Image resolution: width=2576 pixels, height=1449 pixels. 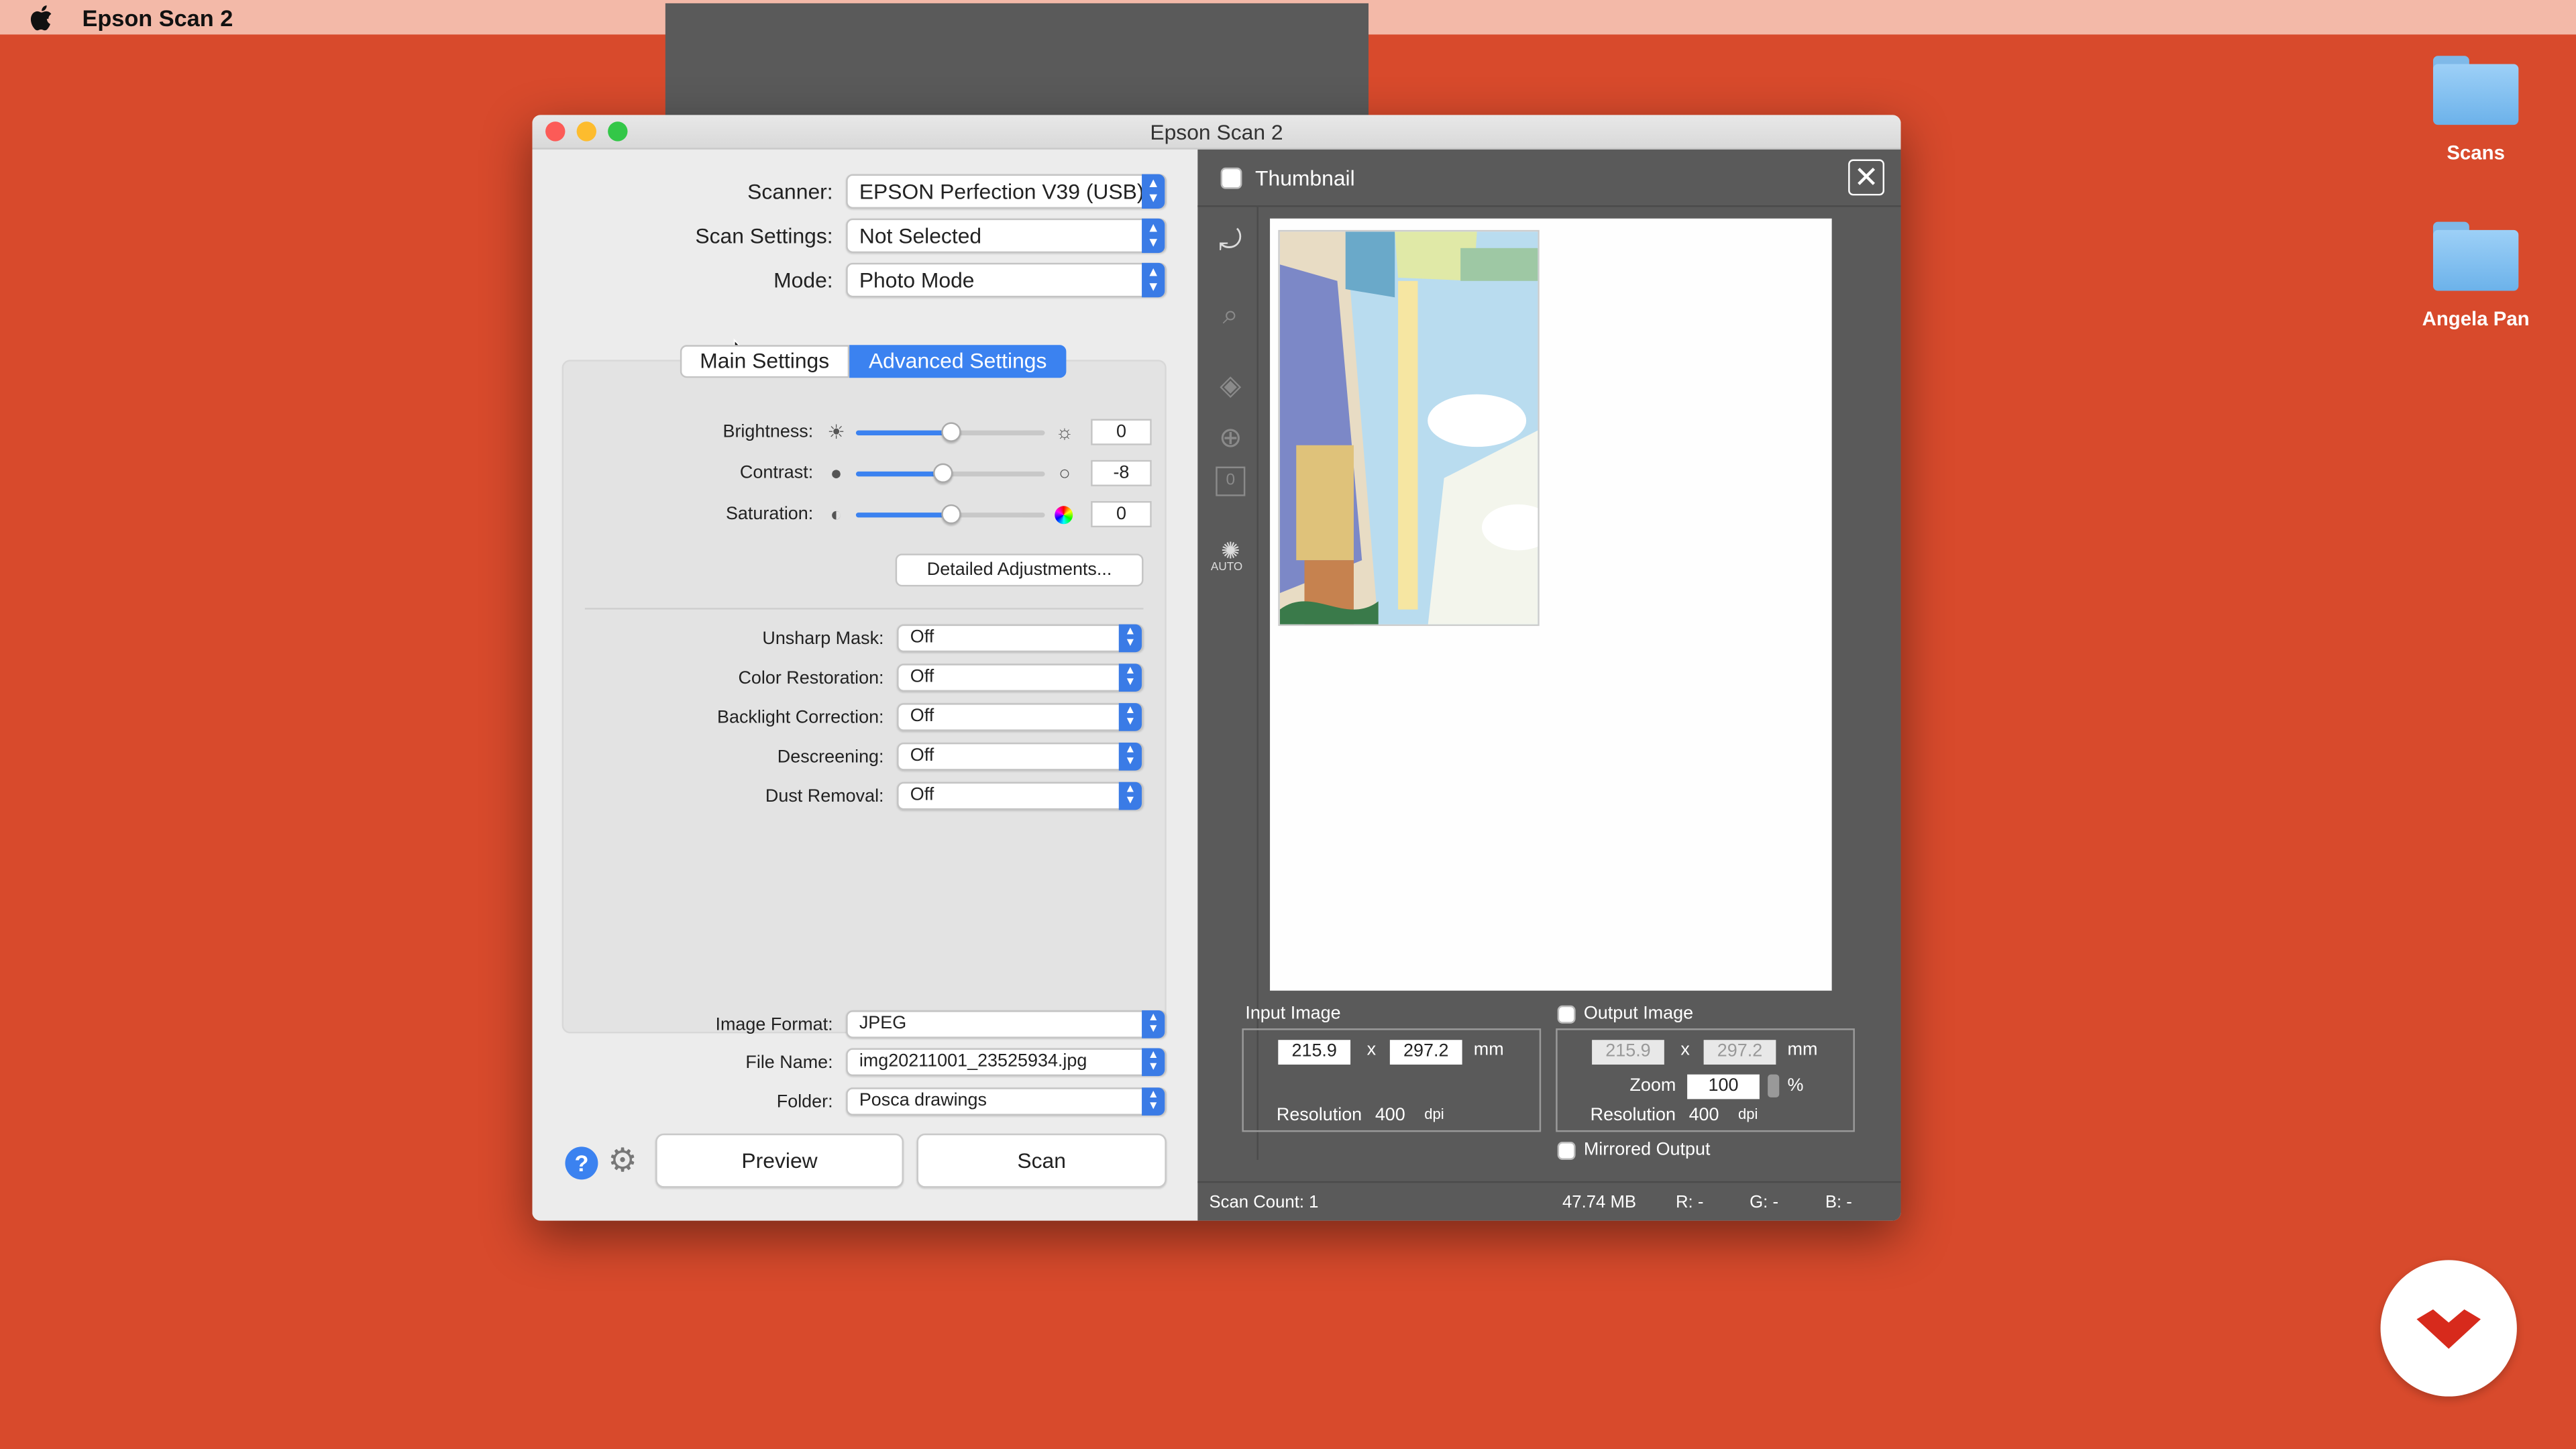 What do you see at coordinates (1230, 241) in the screenshot?
I see `rotate-icon: ⤾` at bounding box center [1230, 241].